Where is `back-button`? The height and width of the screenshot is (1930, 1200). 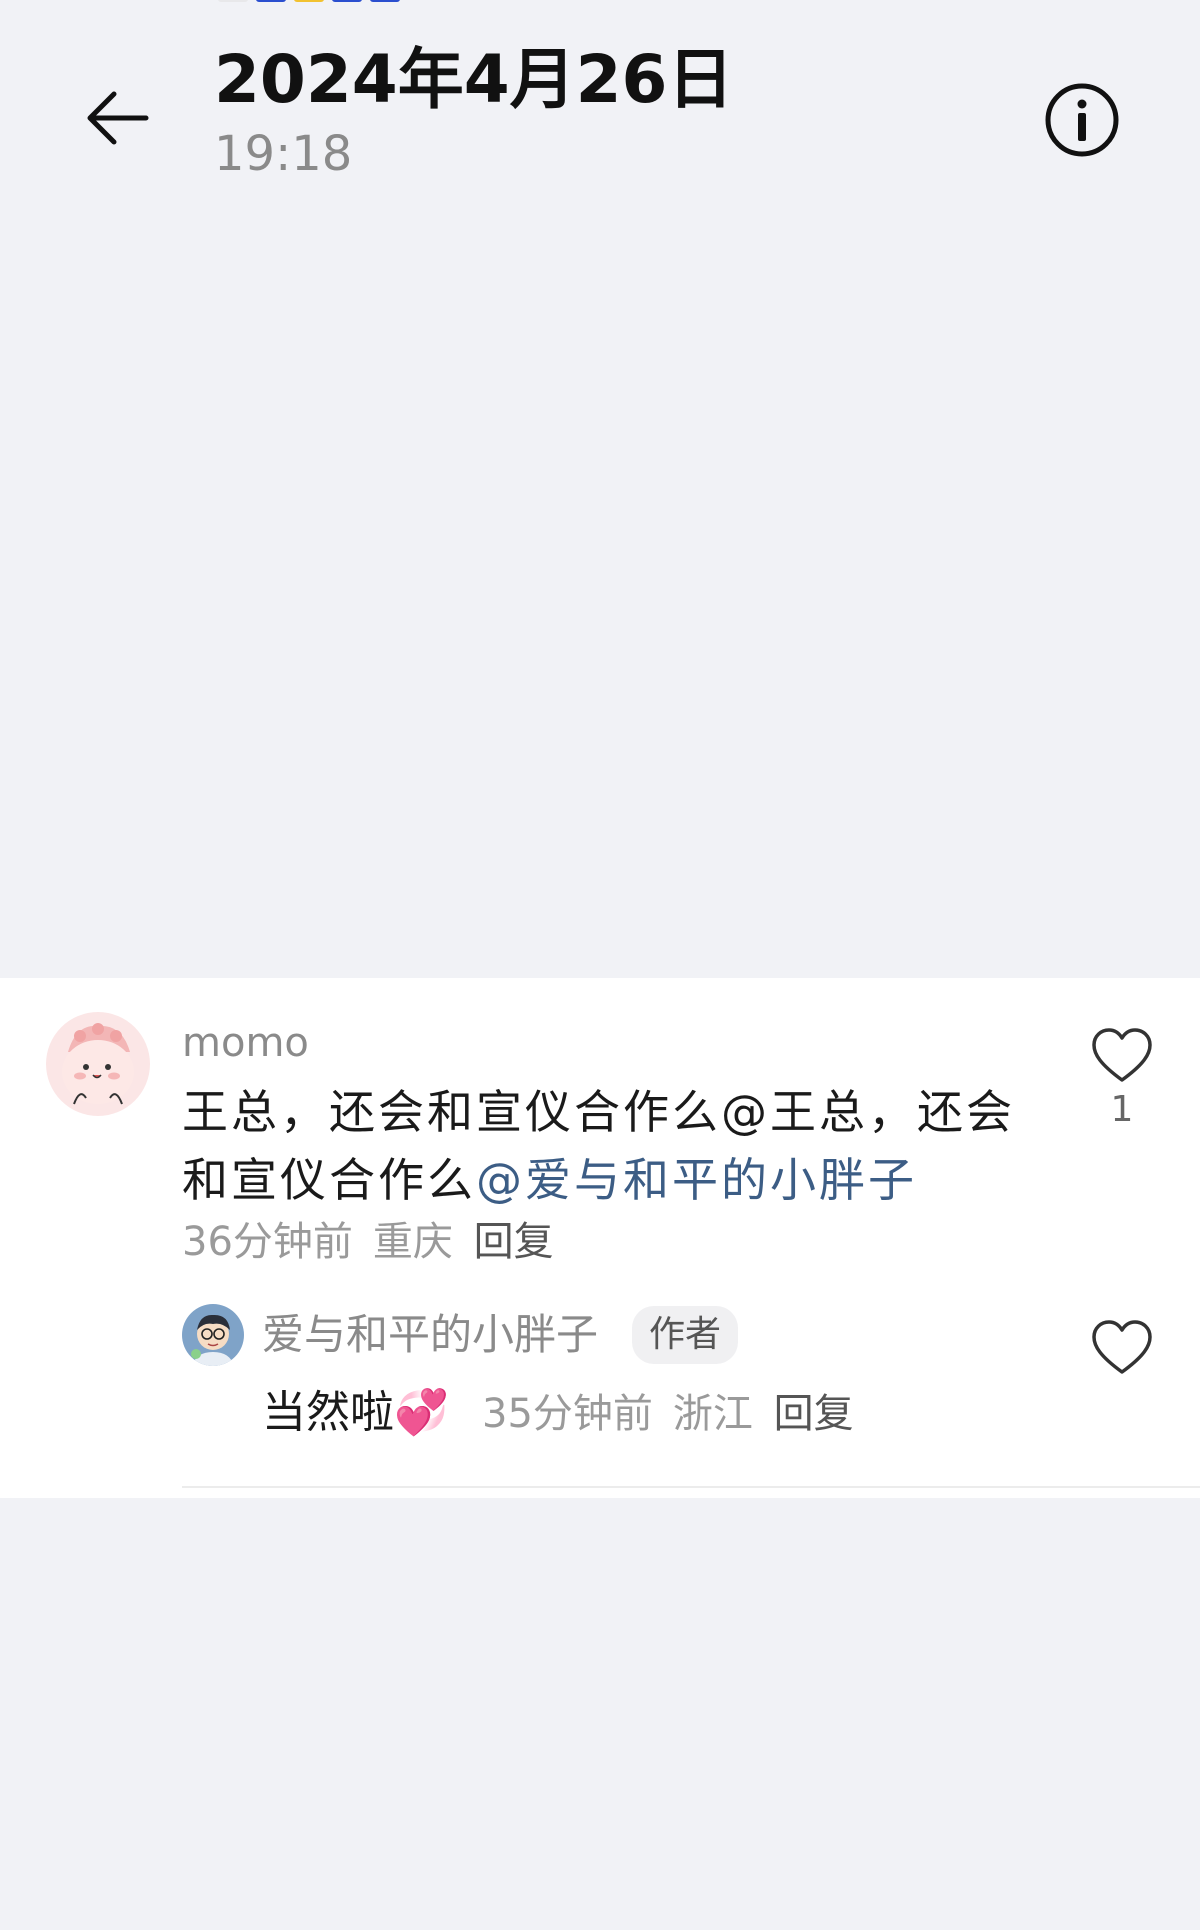 back-button is located at coordinates (118, 118).